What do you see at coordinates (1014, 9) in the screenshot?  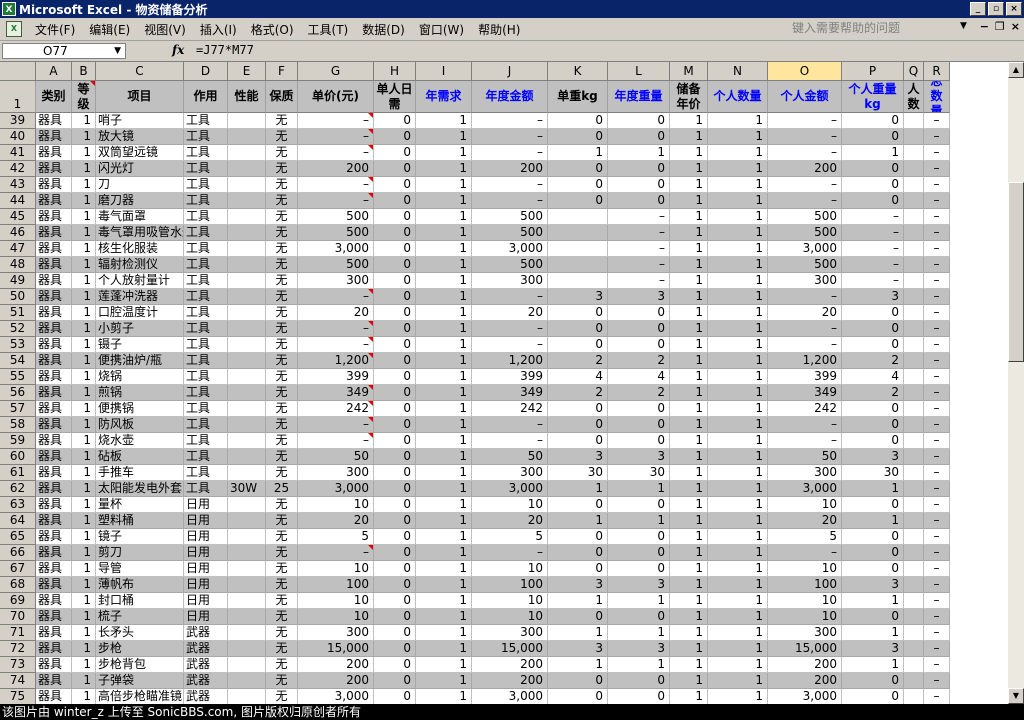 I see `close-button: ×` at bounding box center [1014, 9].